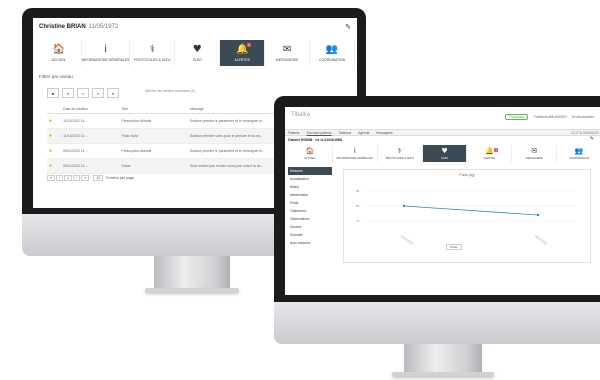 The image size is (600, 380). What do you see at coordinates (585, 132) in the screenshot?
I see `current-datetime: 11:27 le 05/06/2022` at bounding box center [585, 132].